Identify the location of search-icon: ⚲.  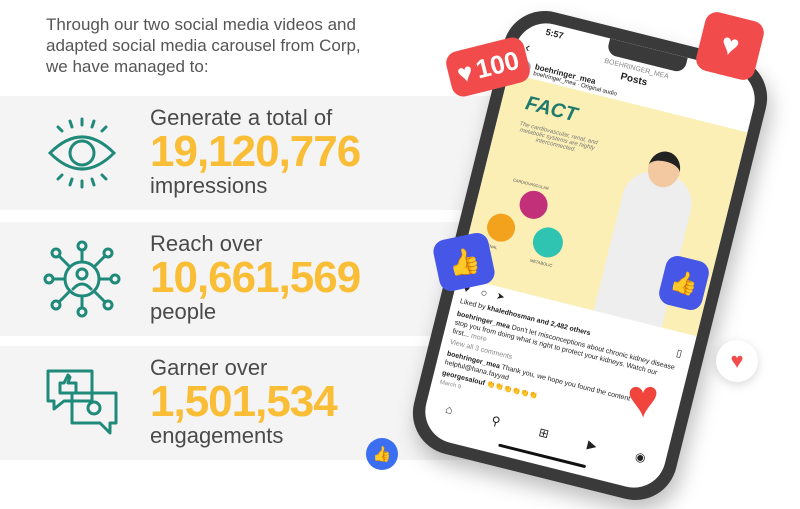
(496, 421).